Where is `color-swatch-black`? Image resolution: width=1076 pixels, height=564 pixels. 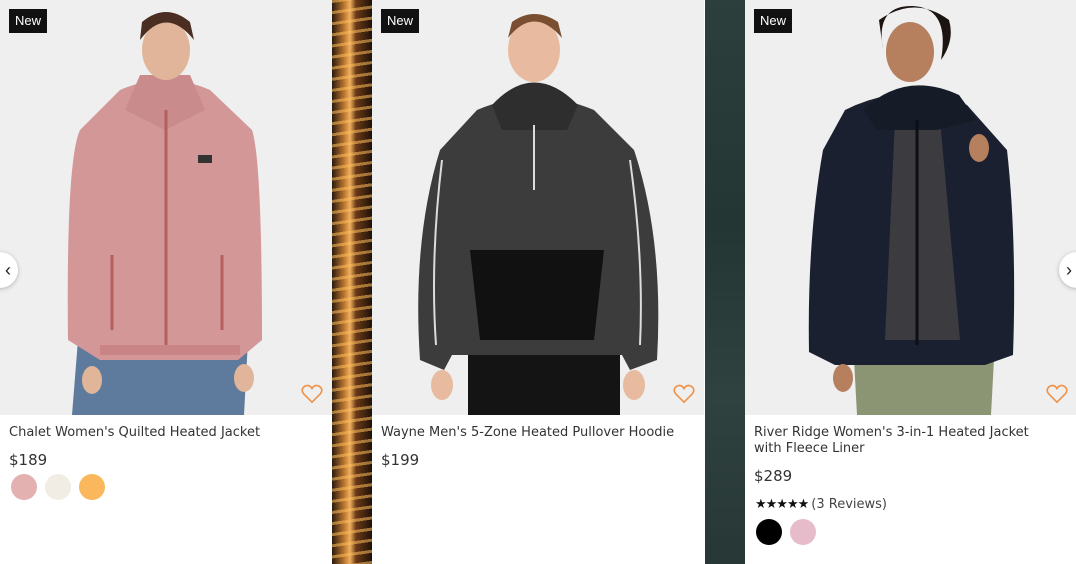 color-swatch-black is located at coordinates (769, 532).